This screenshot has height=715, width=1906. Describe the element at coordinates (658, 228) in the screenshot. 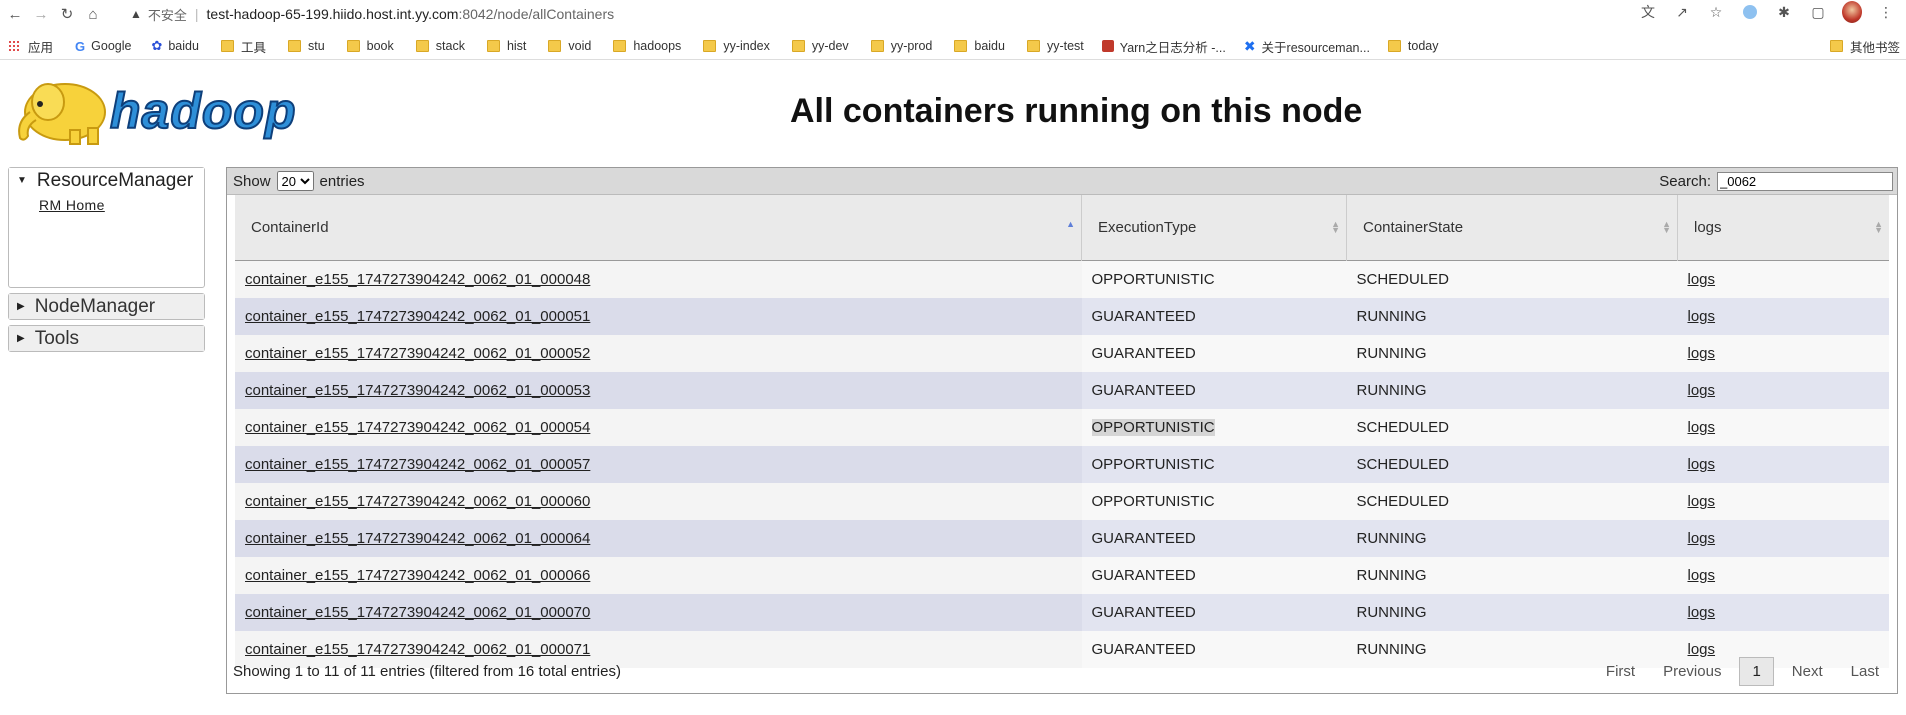

I see `column-header-containerid: ContainerId ▲` at that location.